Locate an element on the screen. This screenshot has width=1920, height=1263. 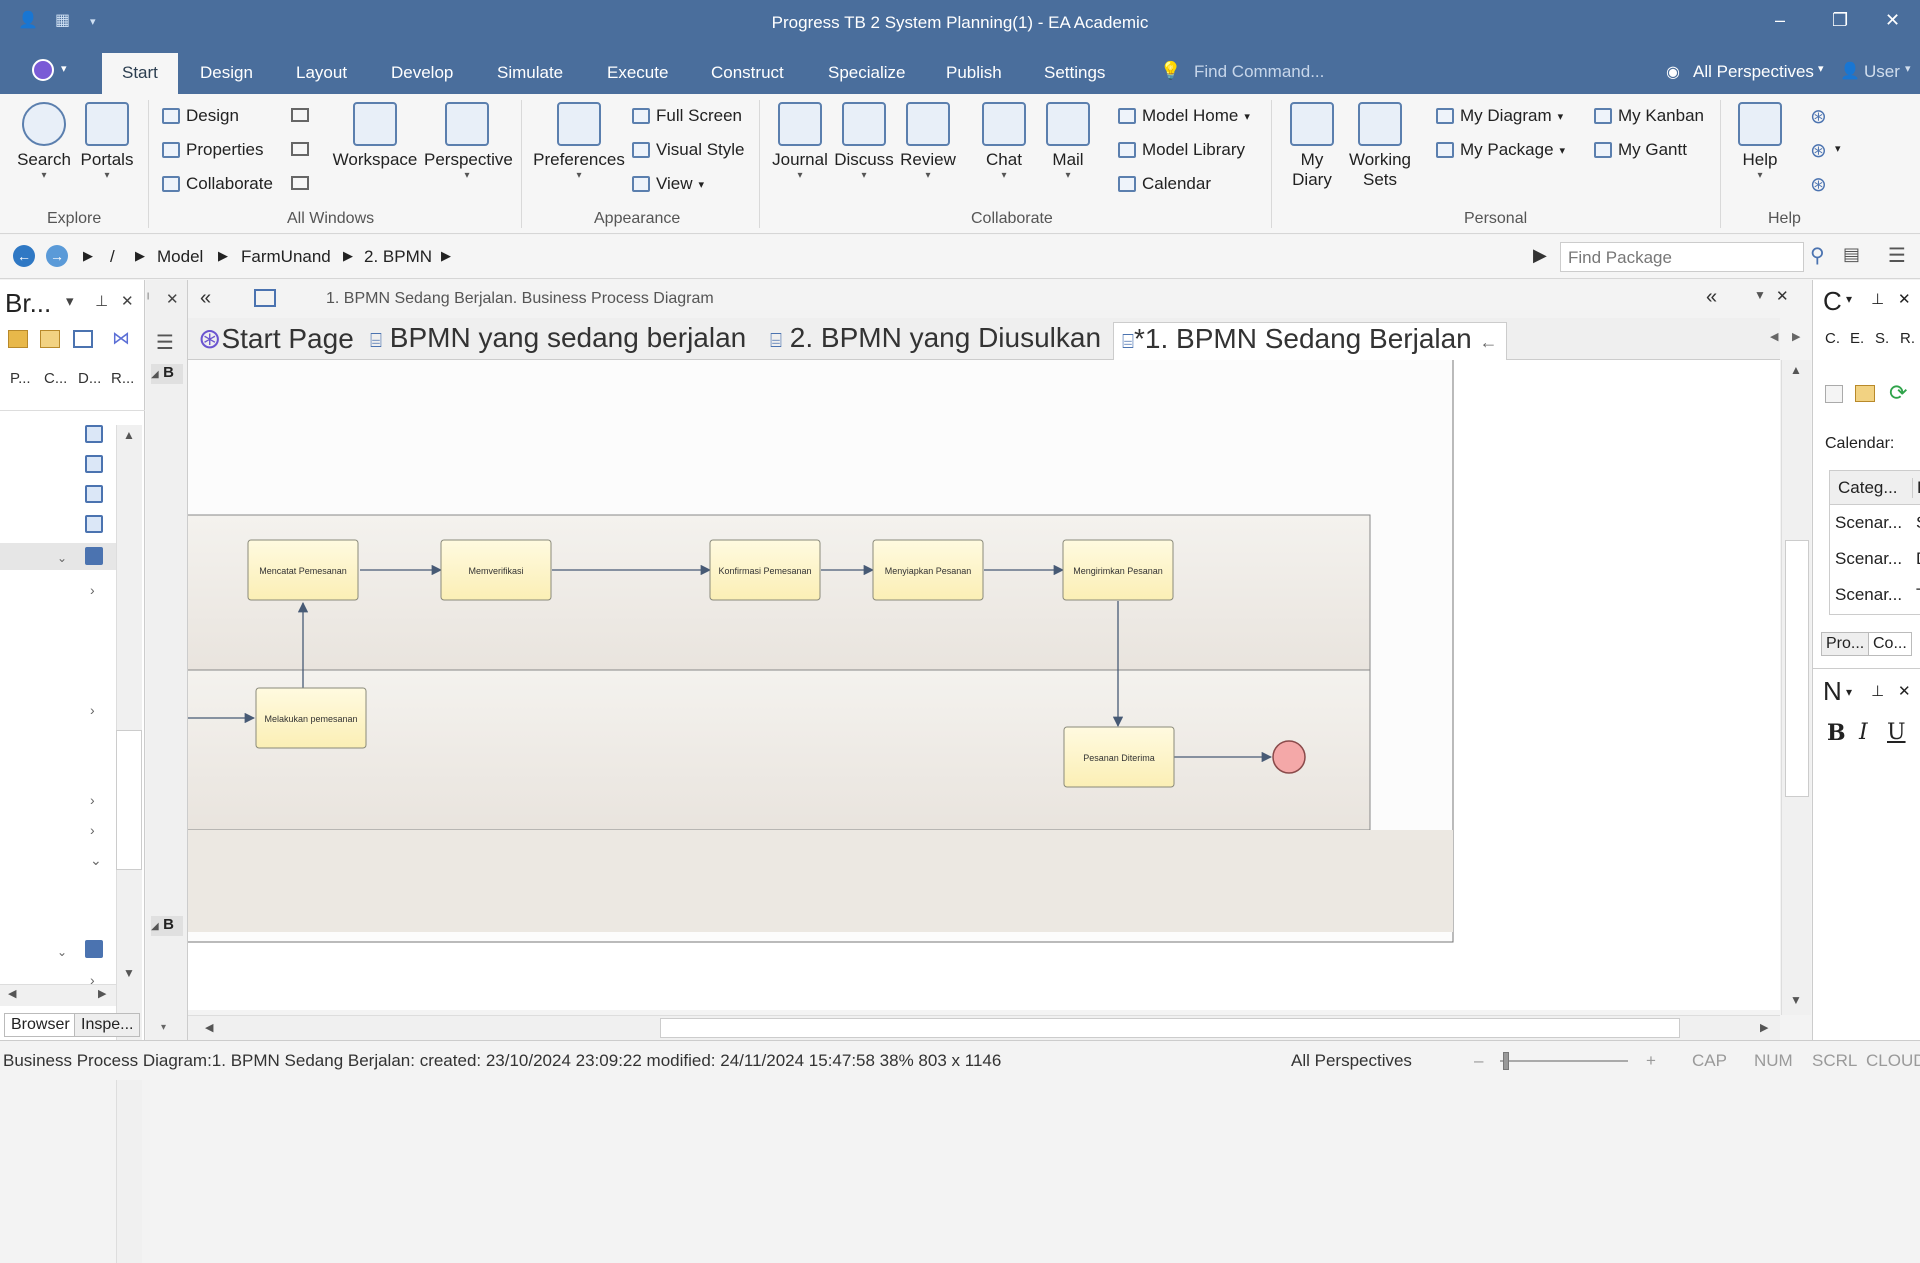
task-melakukan-pemesanan: Melakukan pemesanan is located at coordinates (311, 718).